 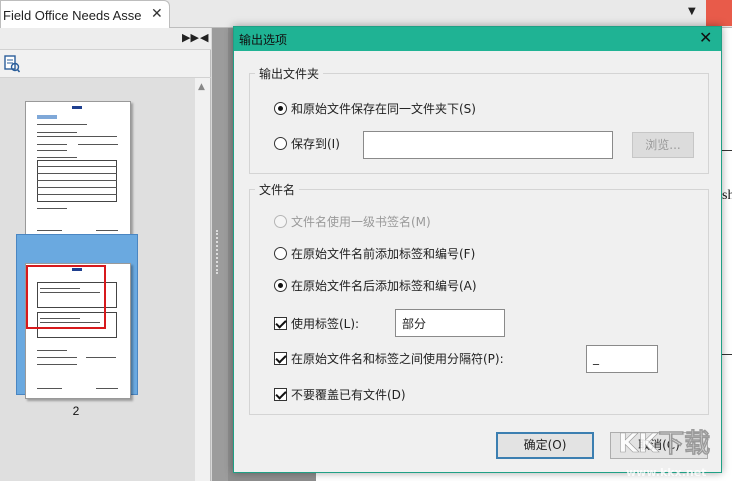 I want to click on save-to-radio-label: 保存到(I), so click(x=315, y=143).